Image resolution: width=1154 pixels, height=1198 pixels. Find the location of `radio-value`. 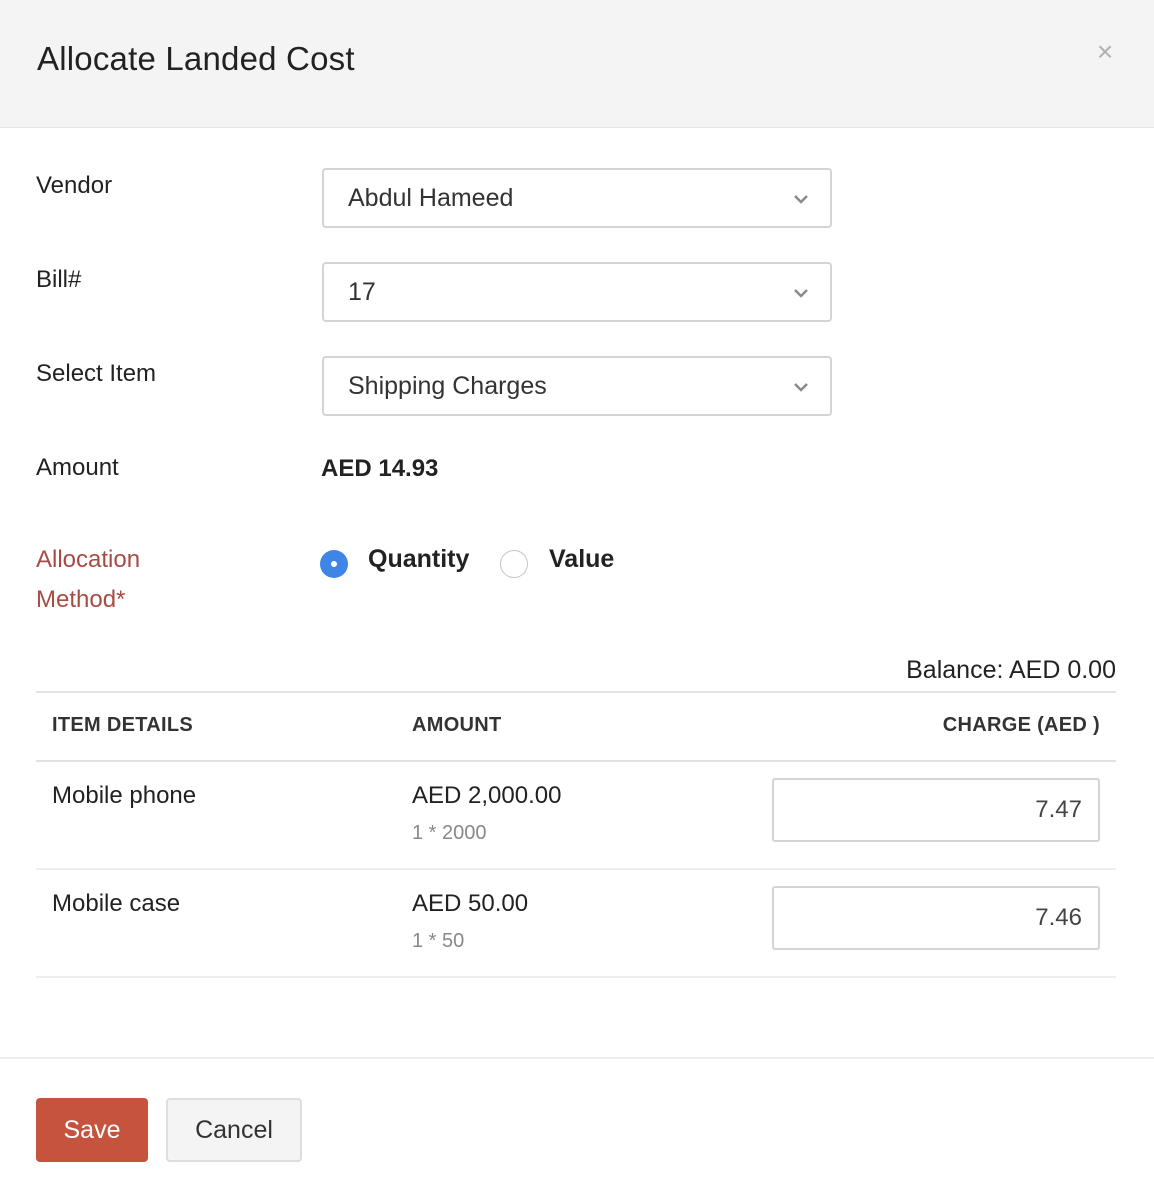

radio-value is located at coordinates (514, 564).